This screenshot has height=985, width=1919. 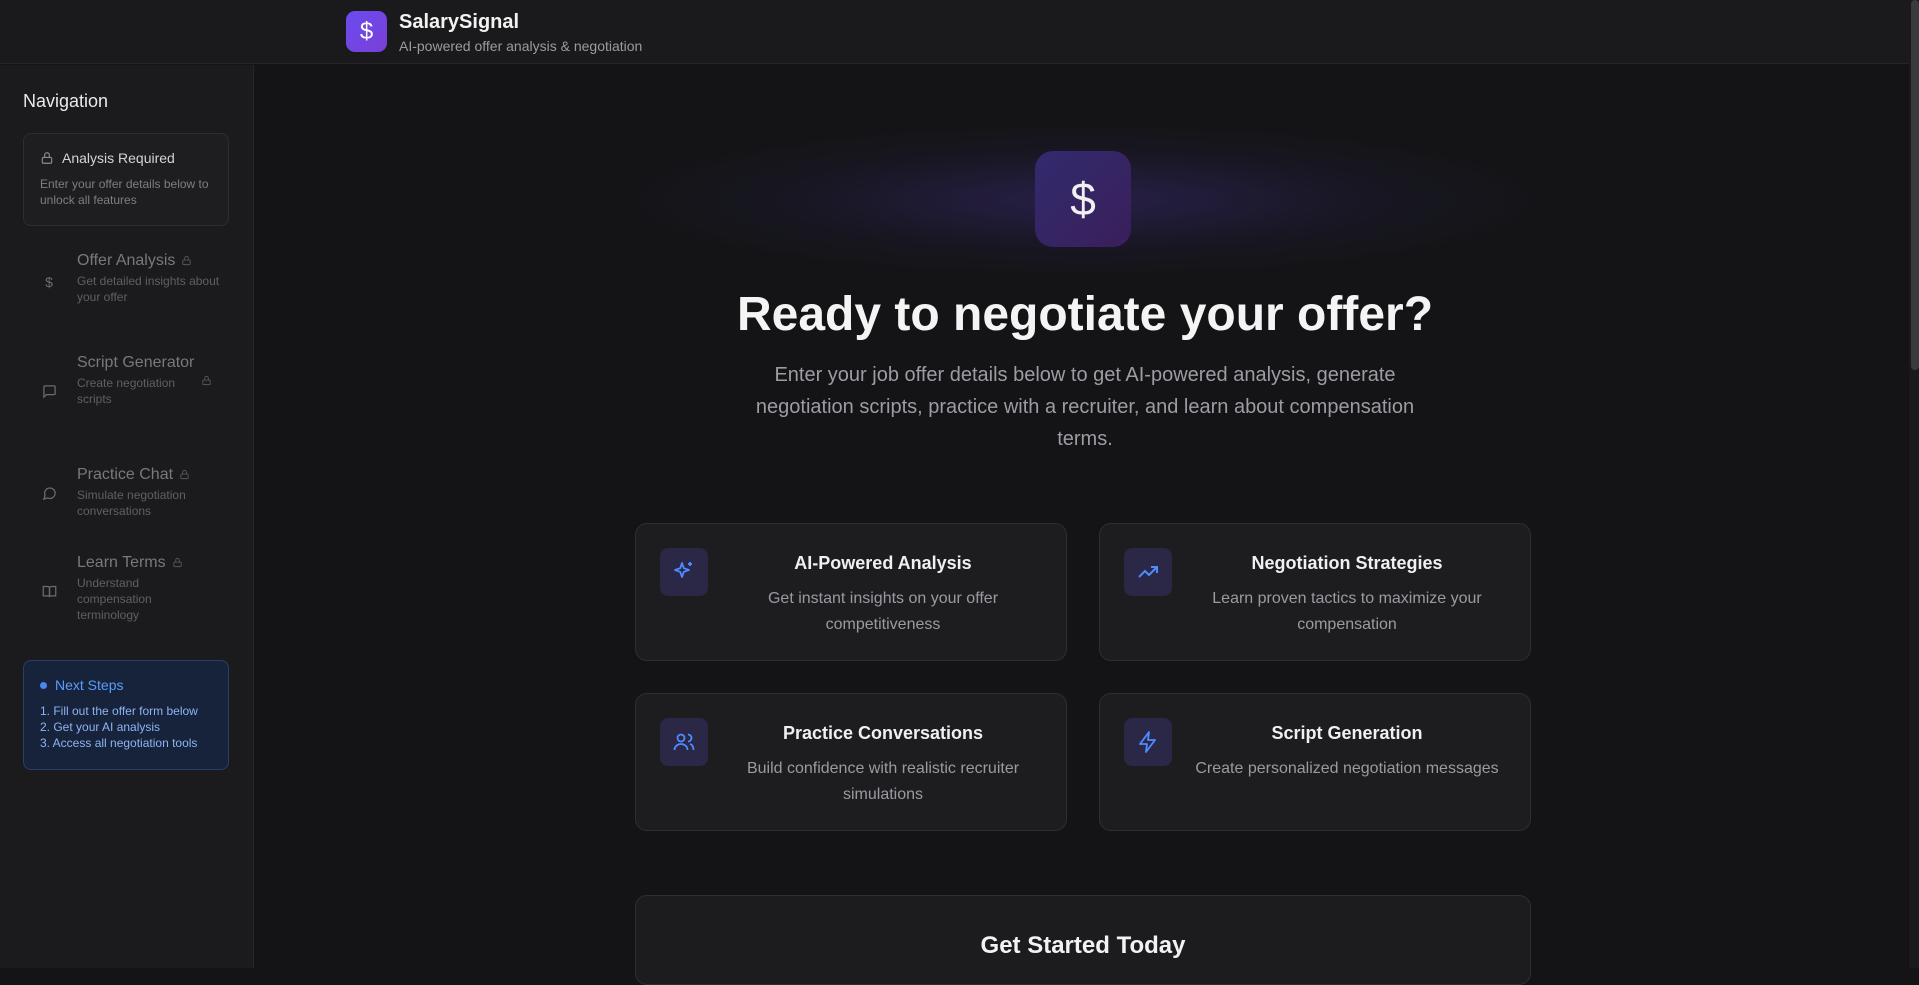 What do you see at coordinates (148, 289) in the screenshot?
I see `sidebar-item-desc: Get detailed insights about your offer` at bounding box center [148, 289].